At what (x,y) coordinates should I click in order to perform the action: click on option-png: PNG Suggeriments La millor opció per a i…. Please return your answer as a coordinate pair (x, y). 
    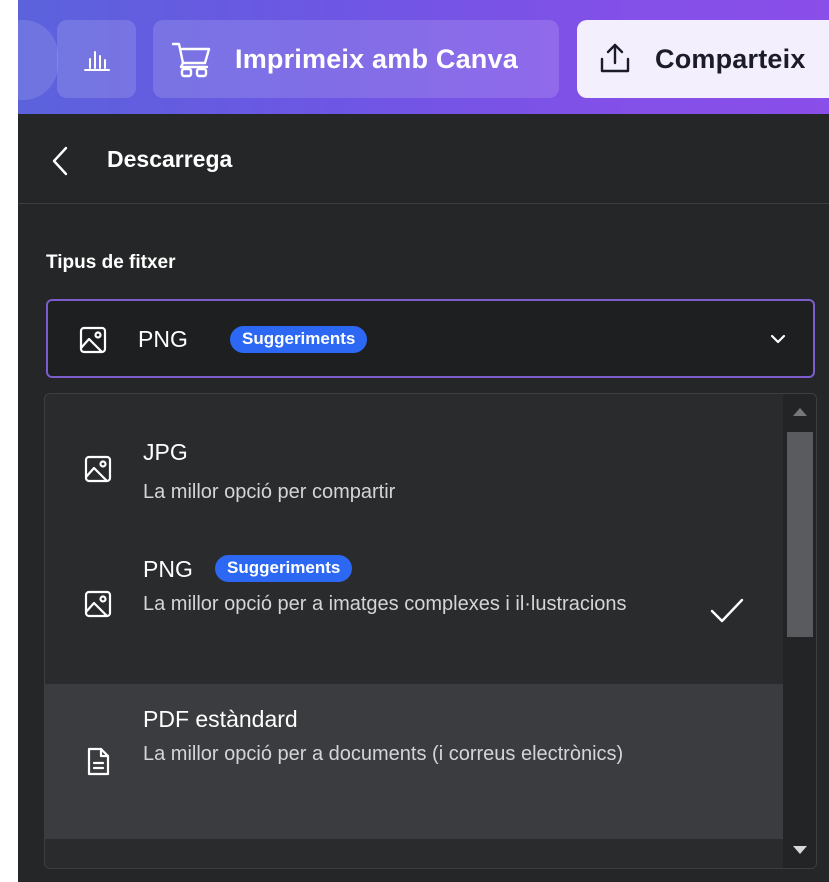
    Looking at the image, I should click on (414, 611).